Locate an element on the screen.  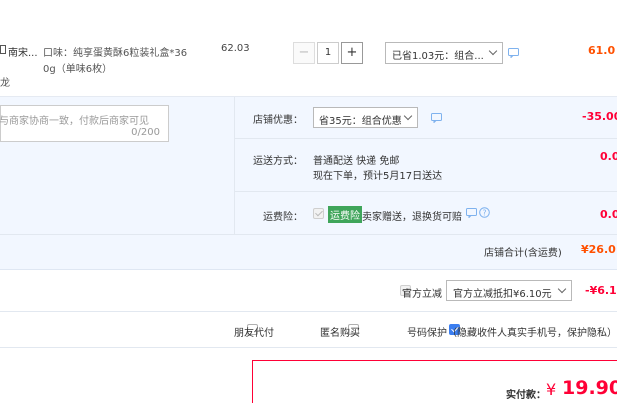
insurance-amount: 0.0 is located at coordinates (608, 214).